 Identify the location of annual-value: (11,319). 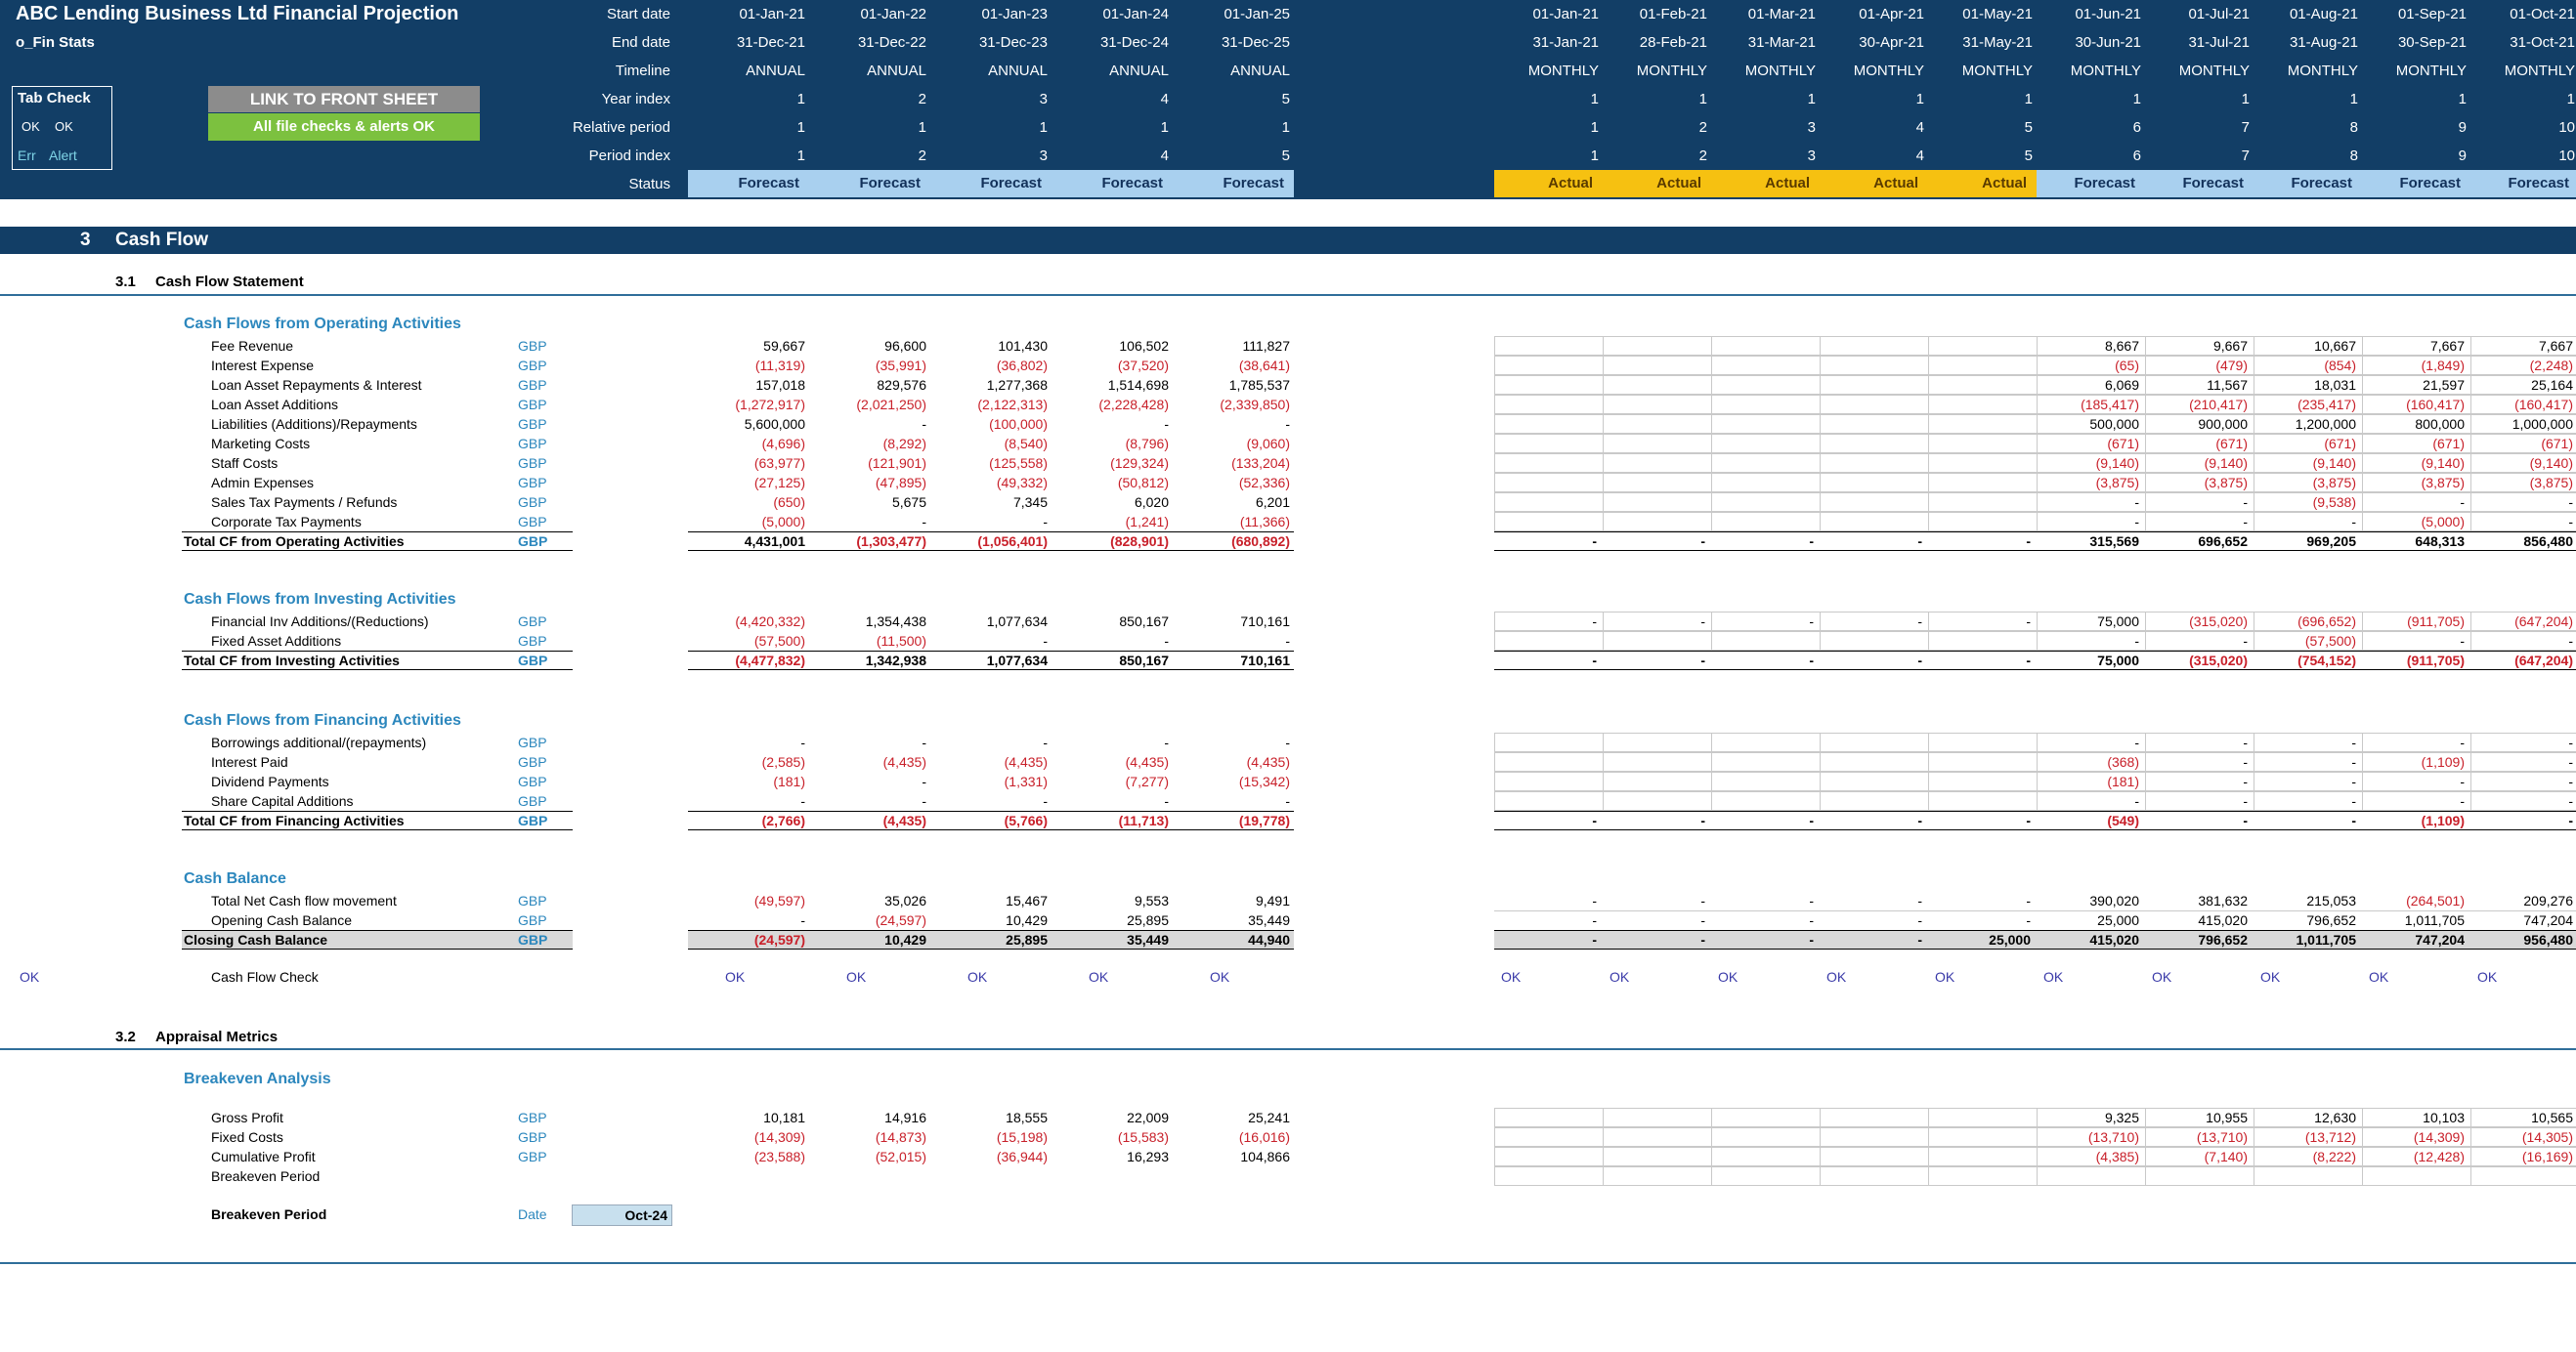
(779, 365).